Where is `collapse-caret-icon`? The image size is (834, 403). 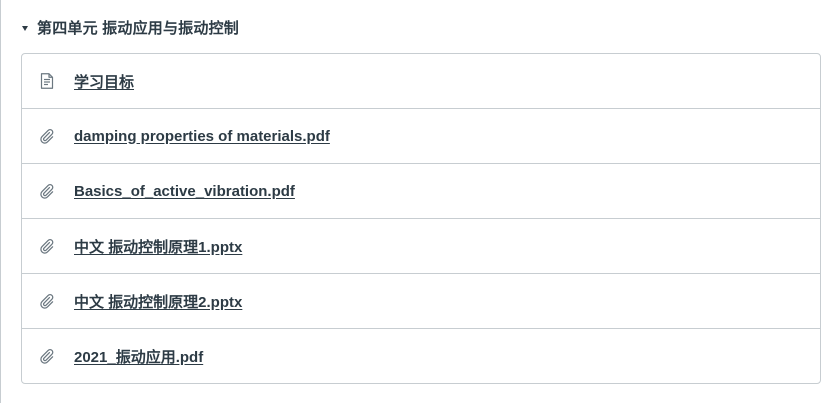
collapse-caret-icon is located at coordinates (25, 28).